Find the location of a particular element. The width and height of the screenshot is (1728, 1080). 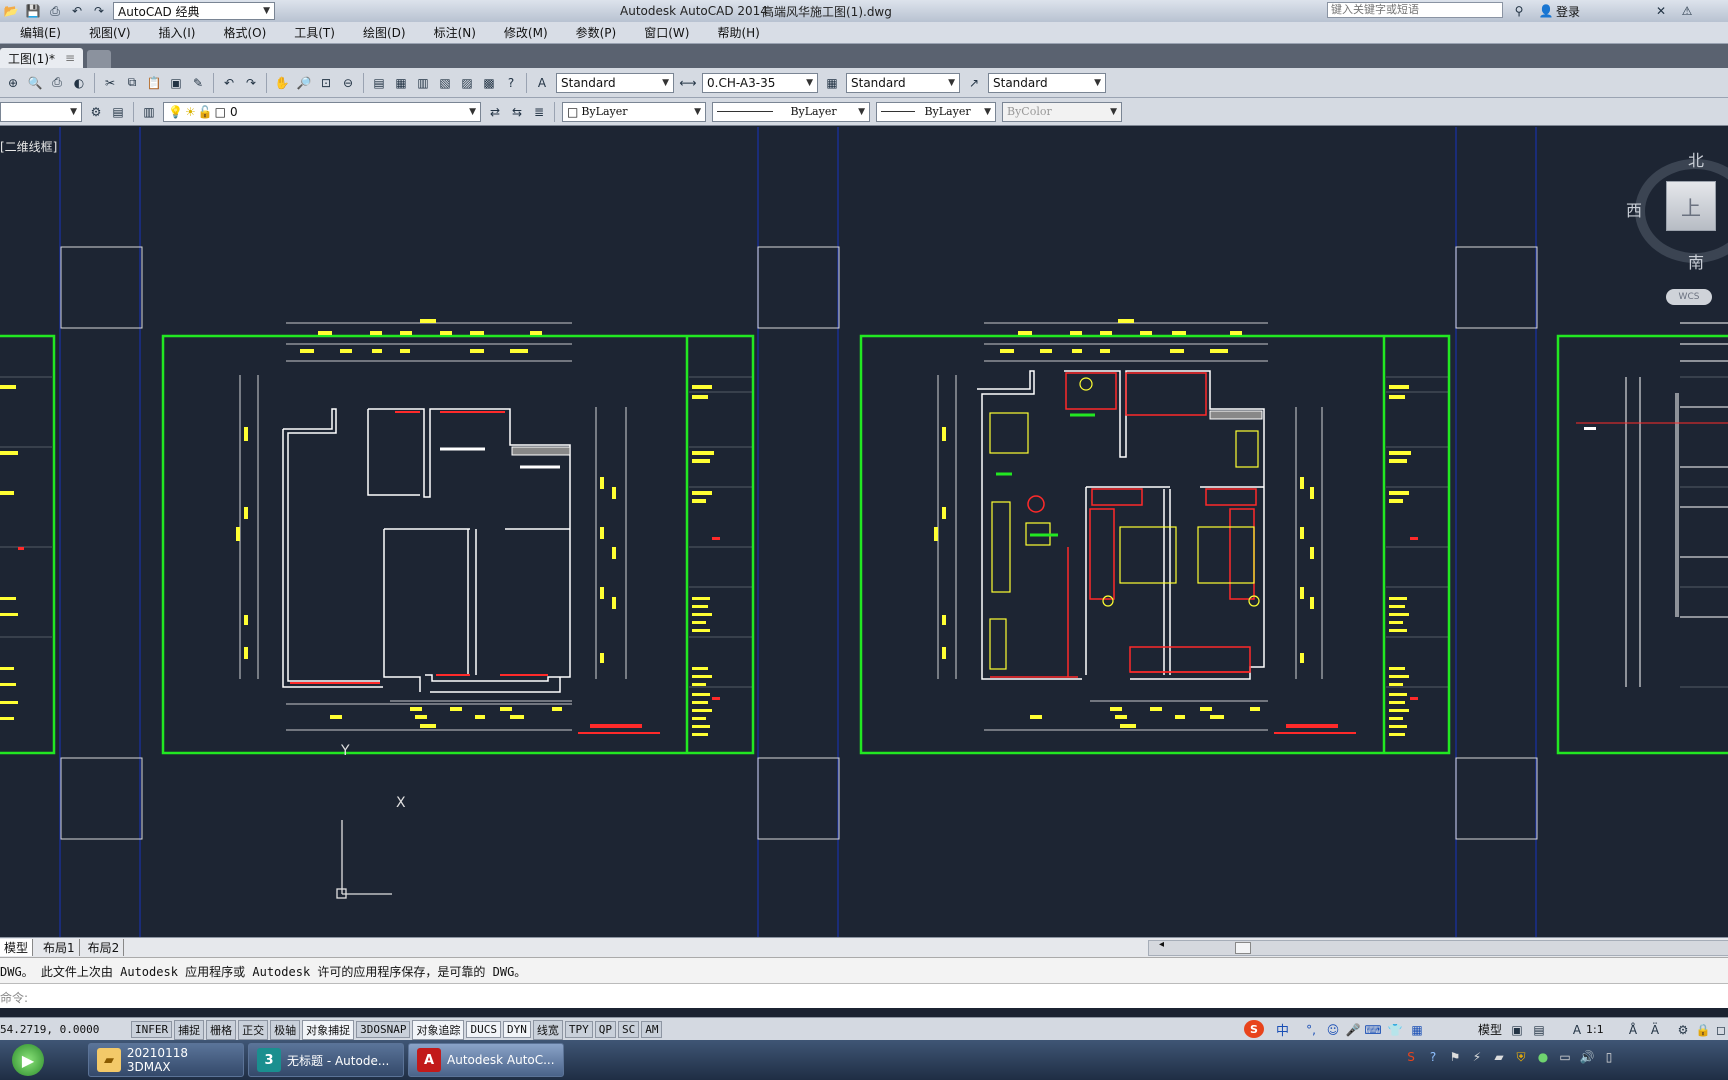

toggle-tpy: TPY is located at coordinates (578, 1029).